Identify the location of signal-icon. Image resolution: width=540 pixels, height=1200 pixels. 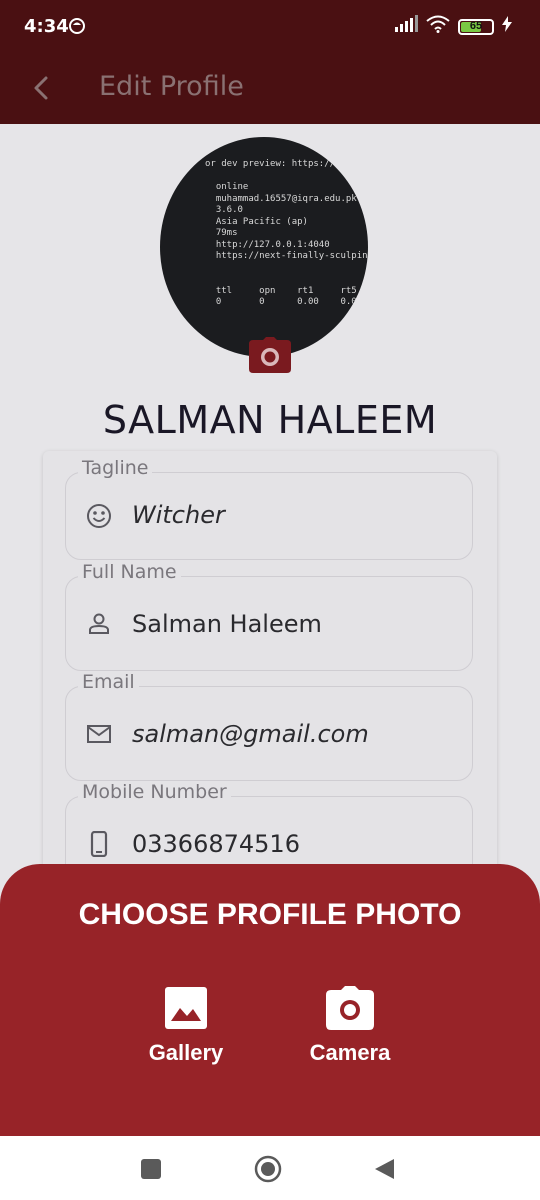
(406, 26).